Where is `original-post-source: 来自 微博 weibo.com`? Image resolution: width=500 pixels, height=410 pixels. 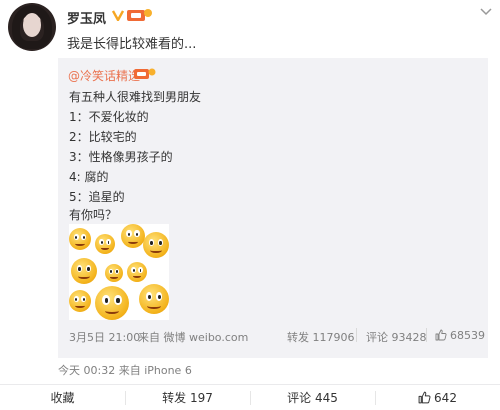 original-post-source: 来自 微博 weibo.com is located at coordinates (193, 337).